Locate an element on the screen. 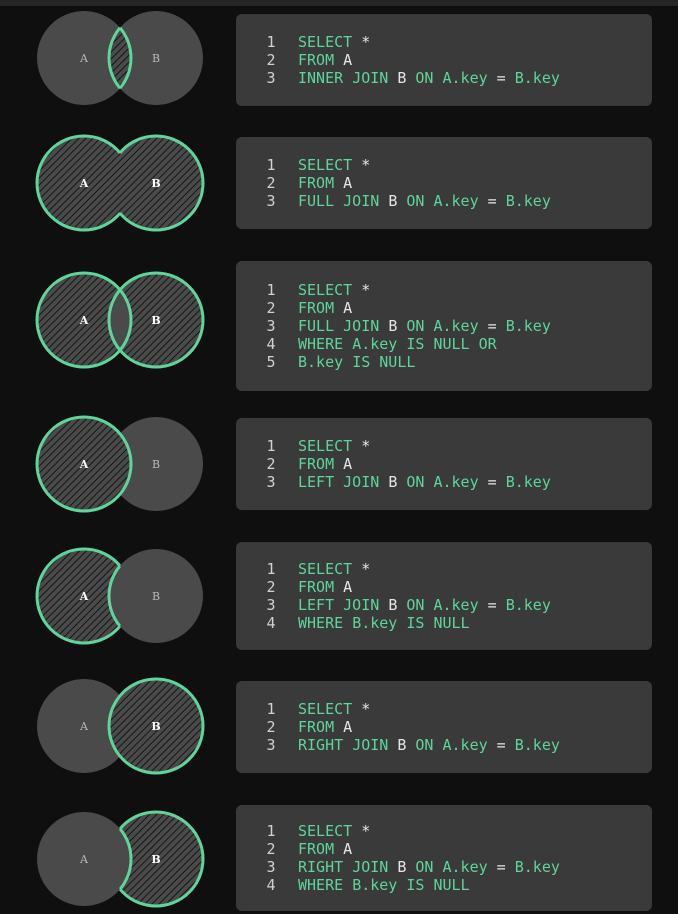 Image resolution: width=678 pixels, height=914 pixels. venn-diagram-6: AB is located at coordinates (121, 726).